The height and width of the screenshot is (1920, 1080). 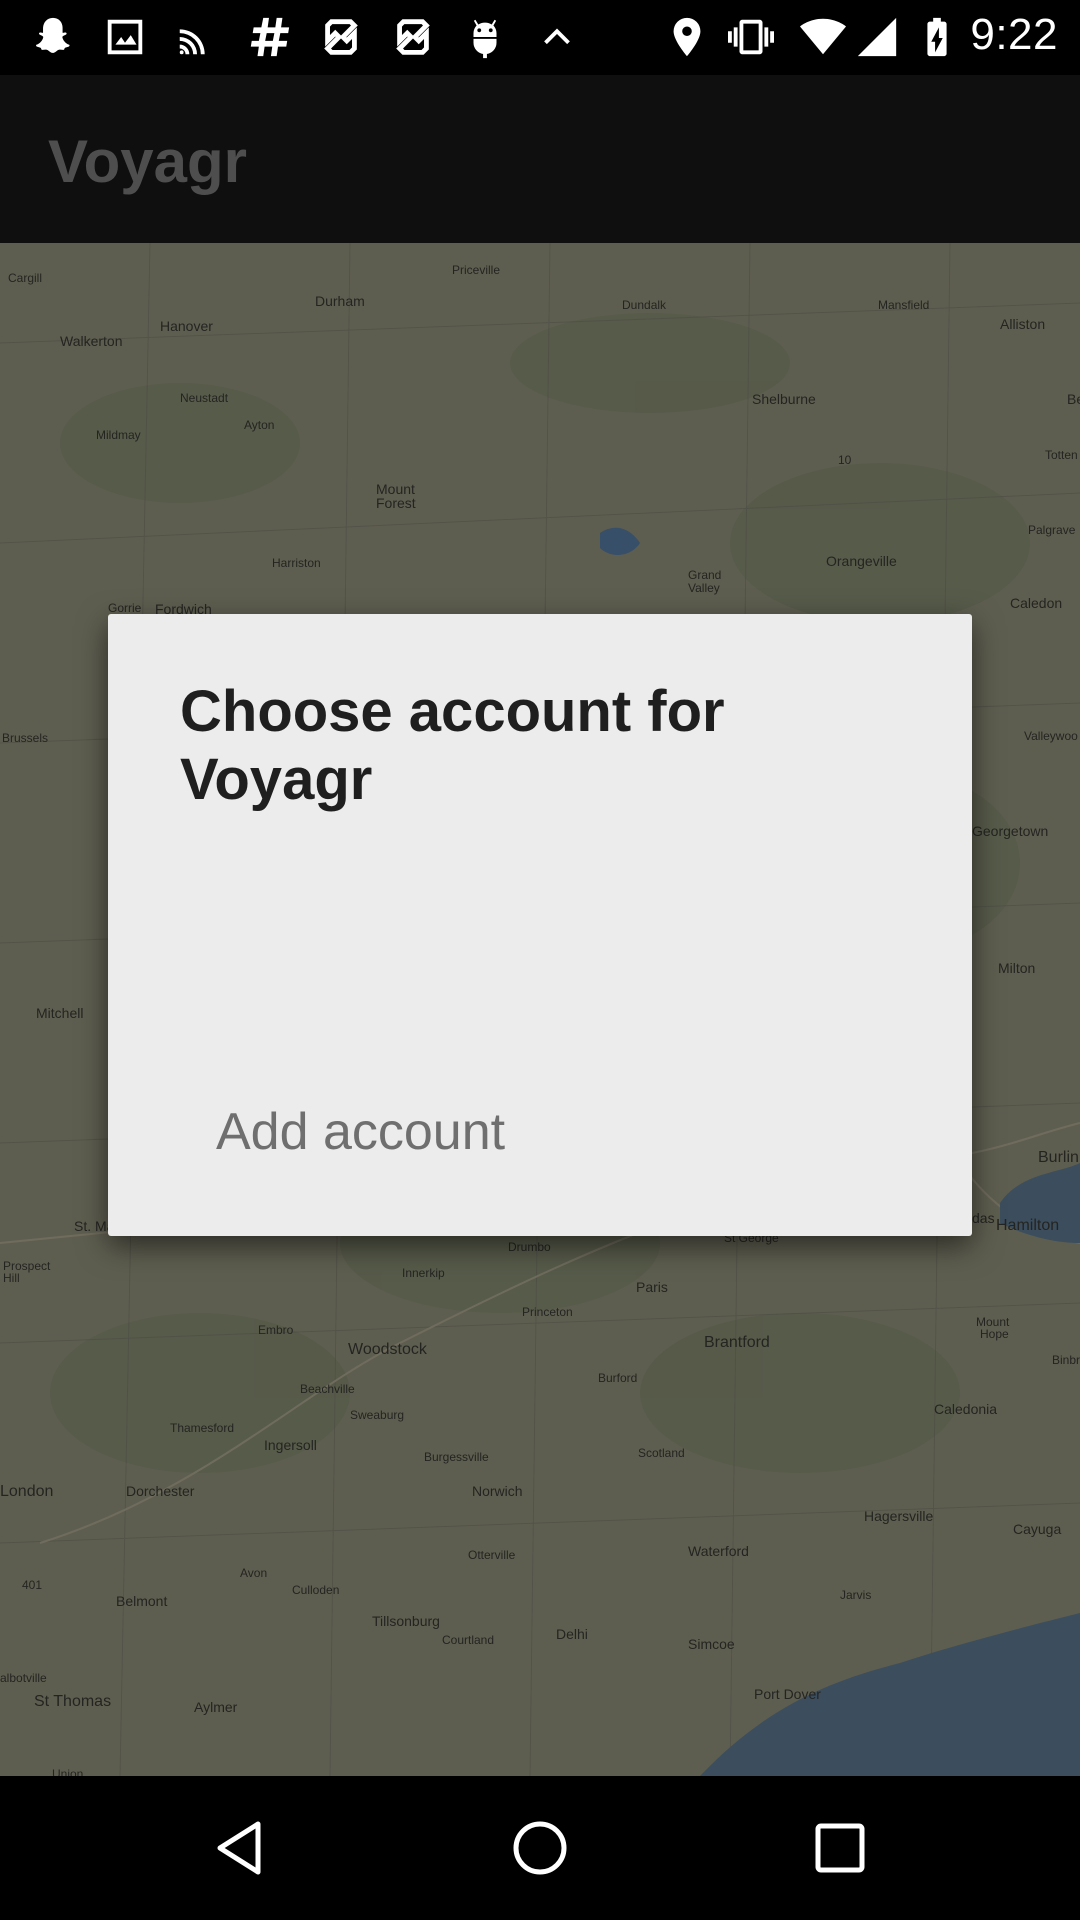 What do you see at coordinates (1014, 34) in the screenshot?
I see `clock: 9:22` at bounding box center [1014, 34].